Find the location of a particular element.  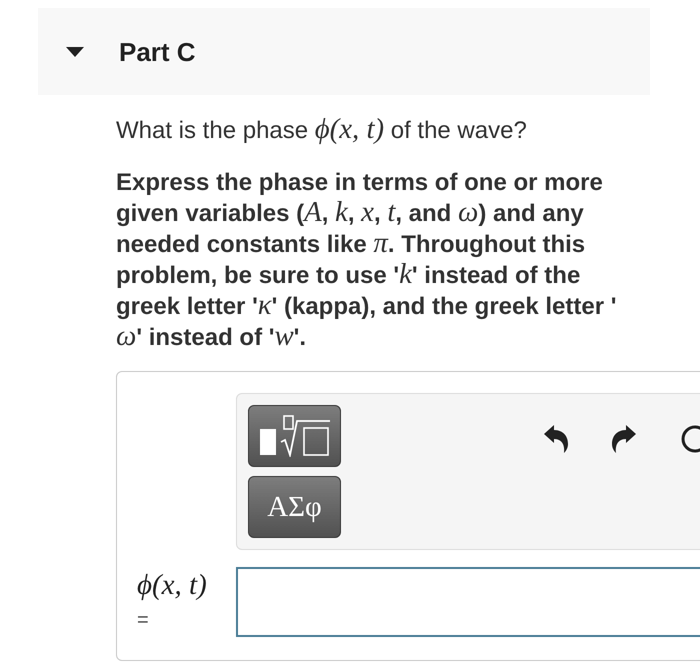

reset-button is located at coordinates (690, 439).